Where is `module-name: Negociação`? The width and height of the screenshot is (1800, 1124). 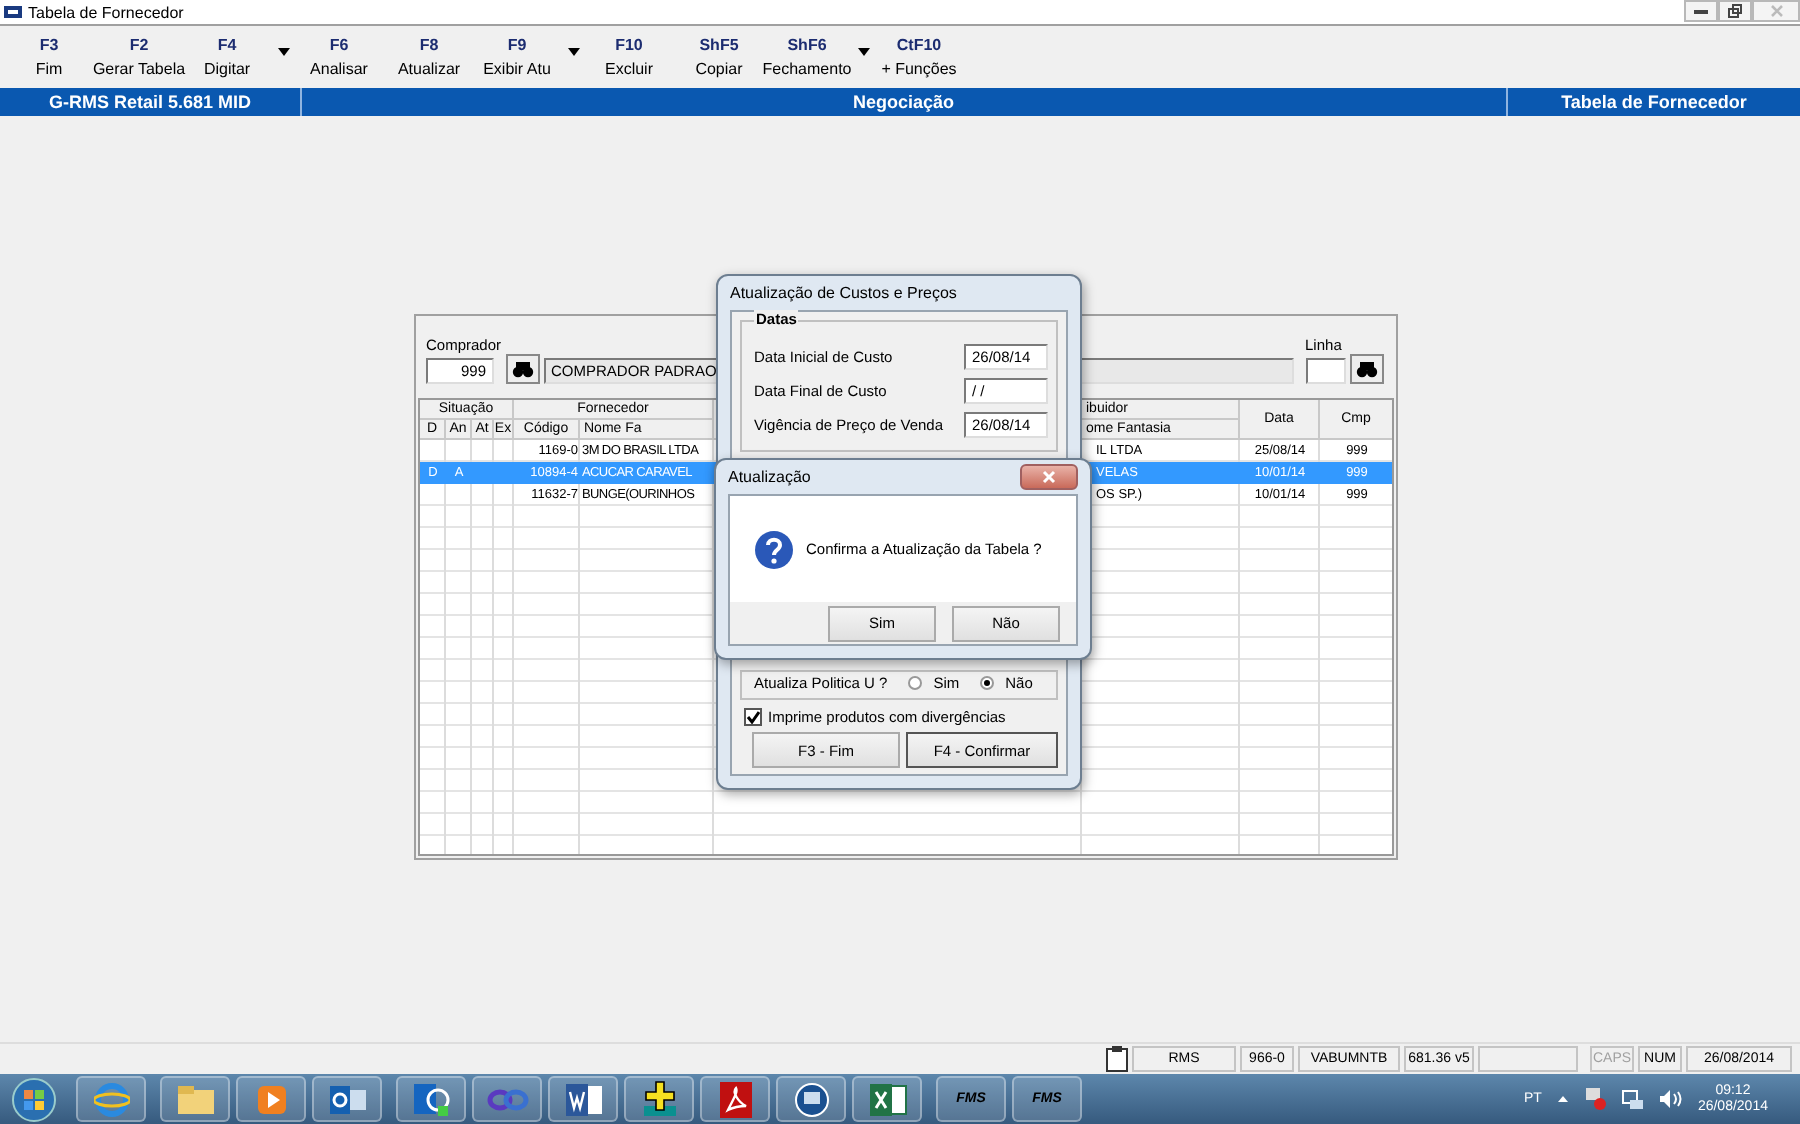 module-name: Negociação is located at coordinates (903, 102).